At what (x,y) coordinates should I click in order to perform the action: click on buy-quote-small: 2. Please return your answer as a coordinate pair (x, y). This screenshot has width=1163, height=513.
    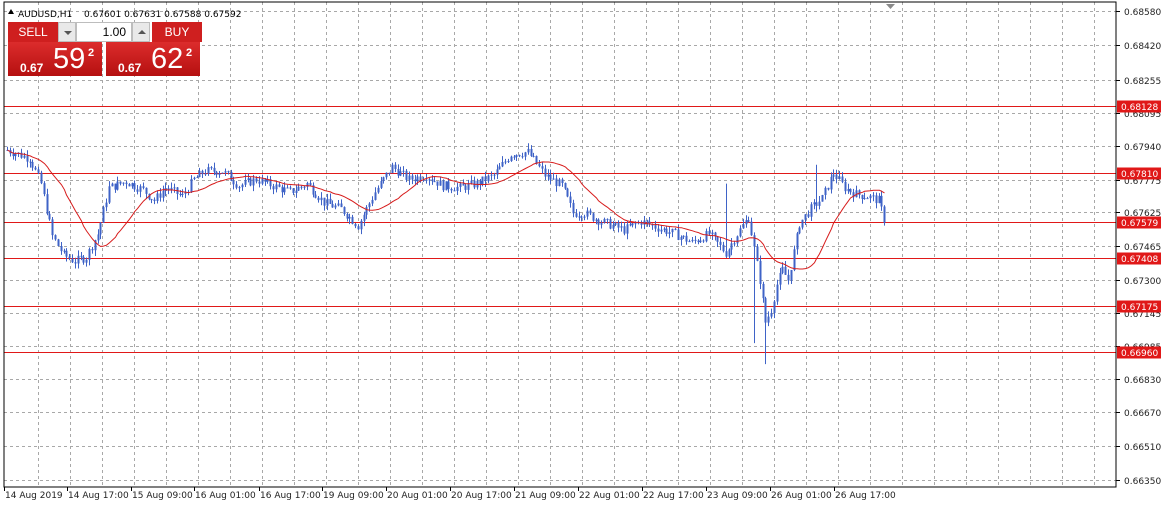
    Looking at the image, I should click on (189, 53).